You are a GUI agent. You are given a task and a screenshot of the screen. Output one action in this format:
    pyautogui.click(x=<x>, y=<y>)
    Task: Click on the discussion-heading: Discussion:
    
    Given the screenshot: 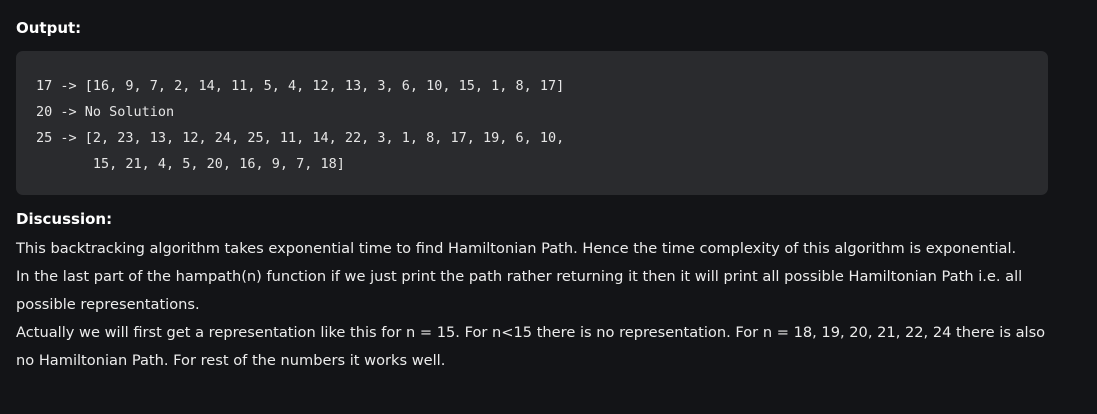 What is the action you would take?
    pyautogui.click(x=64, y=219)
    